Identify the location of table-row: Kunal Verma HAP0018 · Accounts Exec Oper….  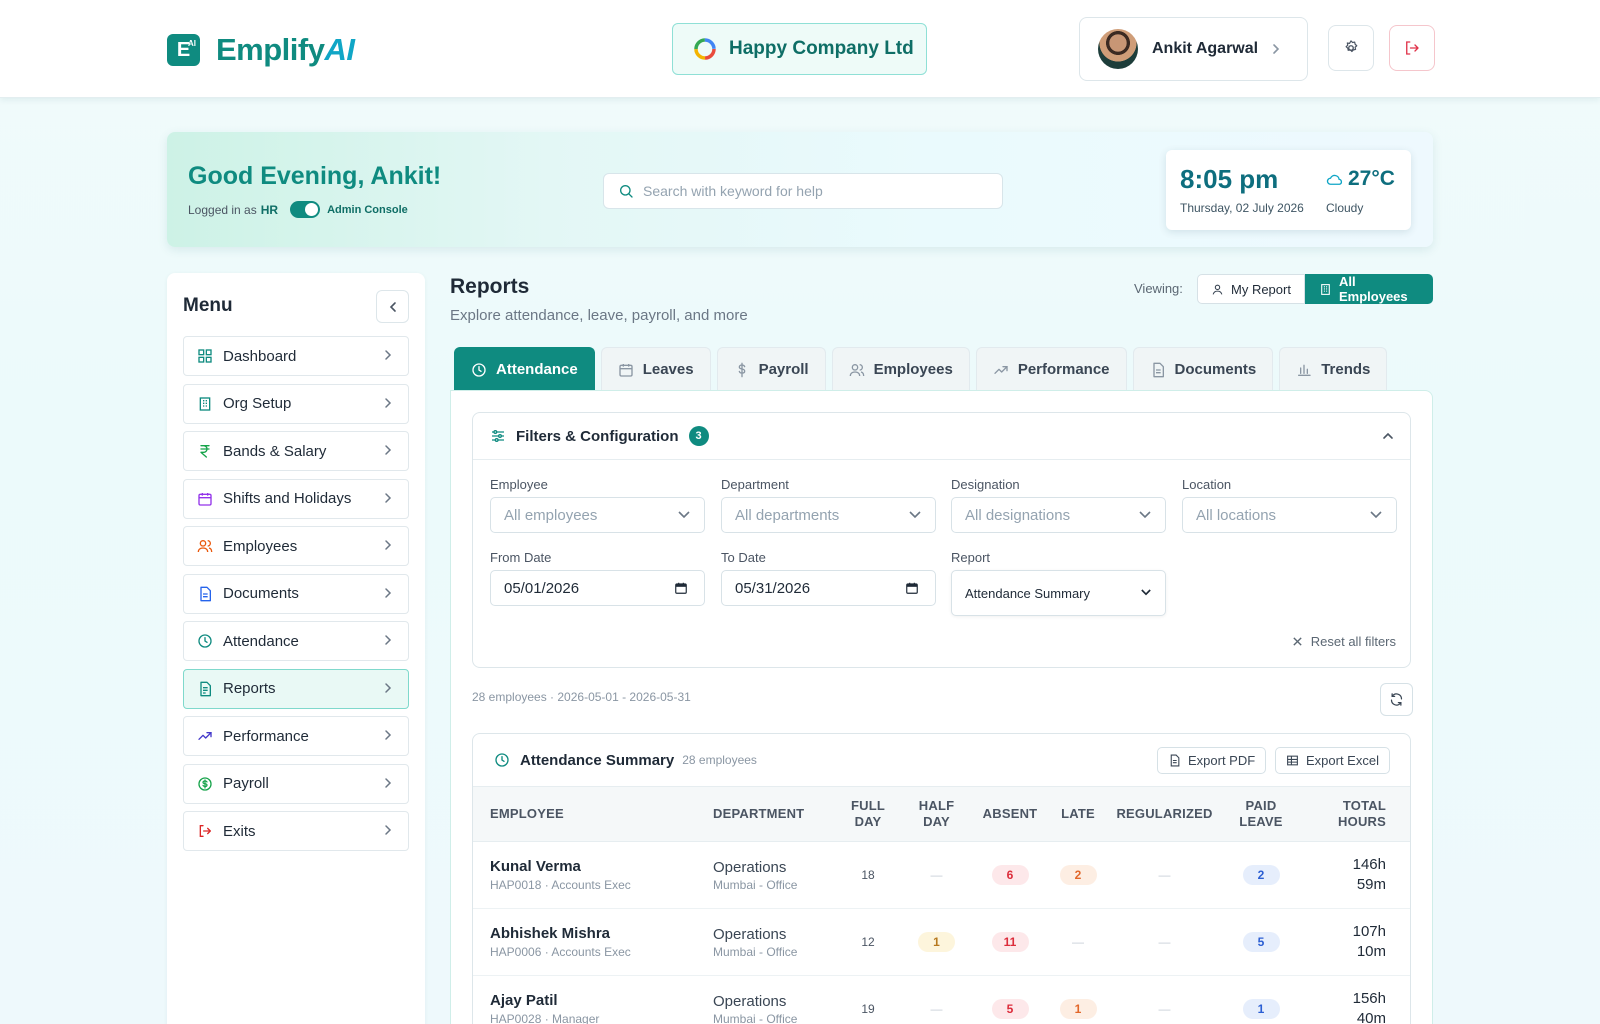
(941, 875).